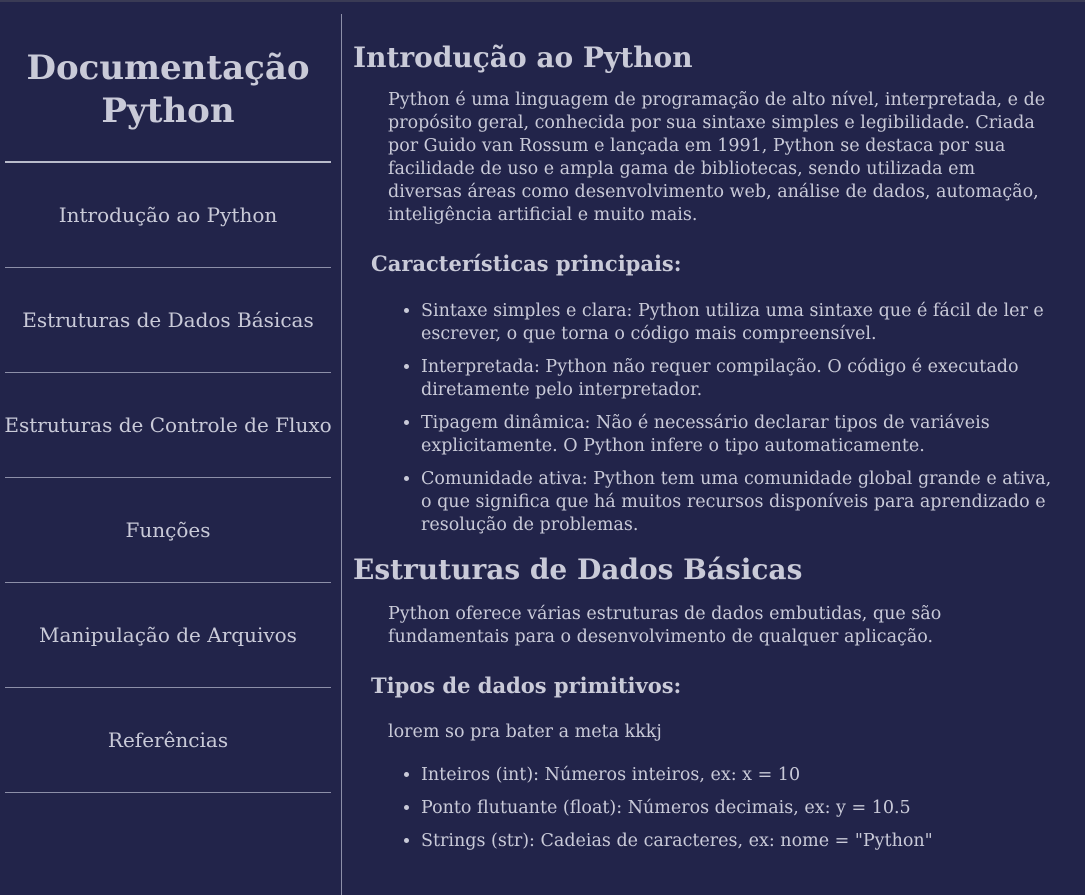  Describe the element at coordinates (341, 454) in the screenshot. I see `sidebar-divider` at that location.